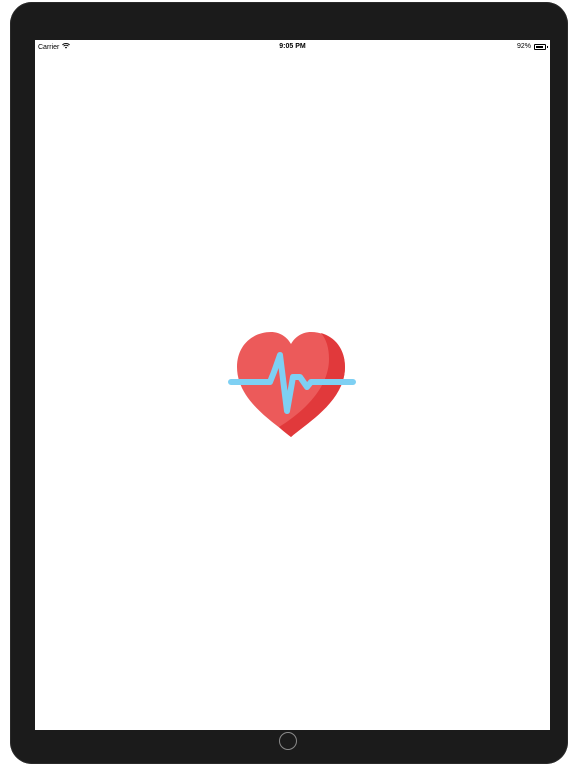 The image size is (576, 768). I want to click on home-button, so click(288, 741).